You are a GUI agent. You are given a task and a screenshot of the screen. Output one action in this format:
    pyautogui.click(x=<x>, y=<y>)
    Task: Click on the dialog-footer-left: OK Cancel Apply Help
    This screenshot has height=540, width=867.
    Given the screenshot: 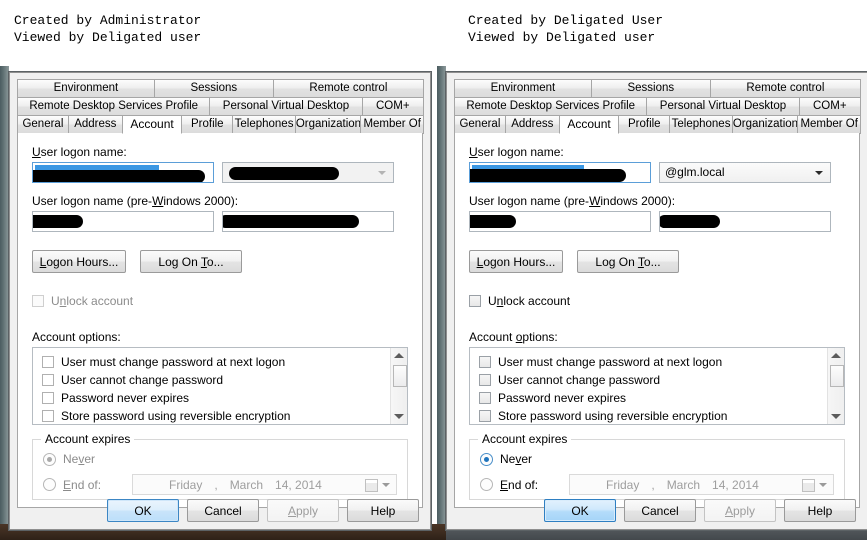 What is the action you would take?
    pyautogui.click(x=220, y=510)
    